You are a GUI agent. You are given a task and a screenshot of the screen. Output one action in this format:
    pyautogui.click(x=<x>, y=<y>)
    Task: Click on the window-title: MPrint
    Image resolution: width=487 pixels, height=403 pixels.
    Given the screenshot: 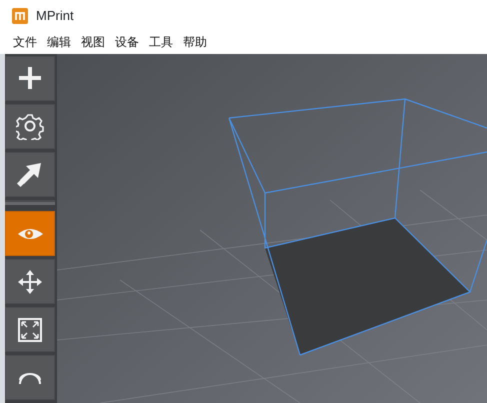 What is the action you would take?
    pyautogui.click(x=55, y=15)
    